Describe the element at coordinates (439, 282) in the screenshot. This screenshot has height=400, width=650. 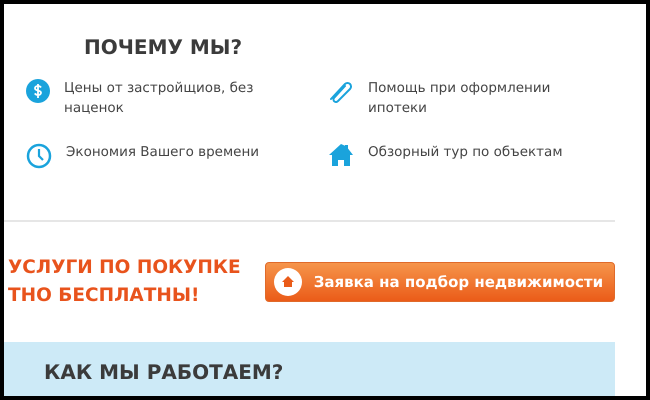
I see `request-button: Заявка на подбор недвижимости` at that location.